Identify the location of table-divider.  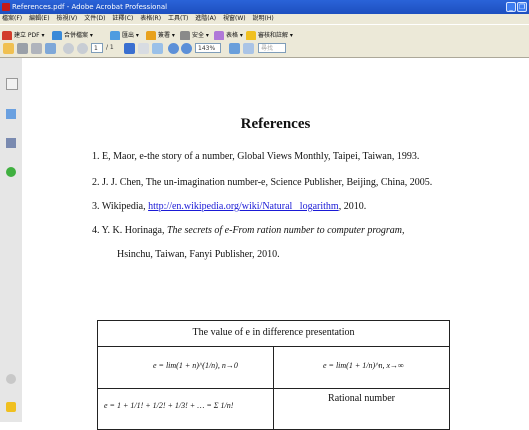
(273, 367).